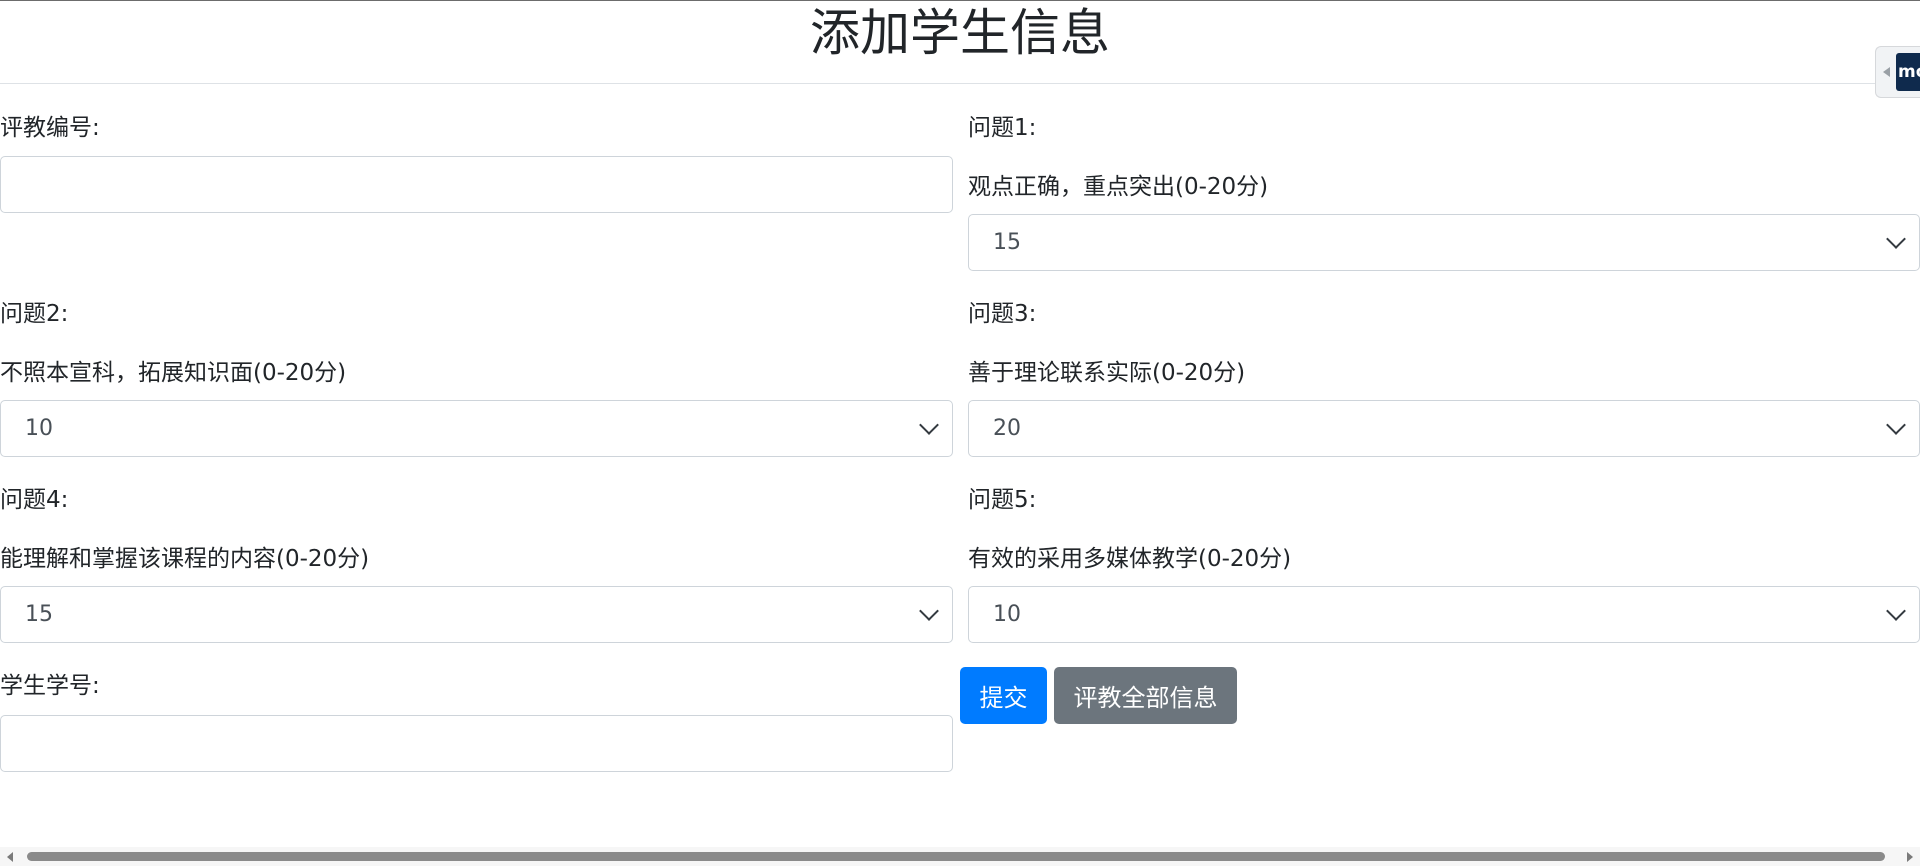 The height and width of the screenshot is (866, 1920). Describe the element at coordinates (1002, 314) in the screenshot. I see `question-3-label: 问题3:` at that location.